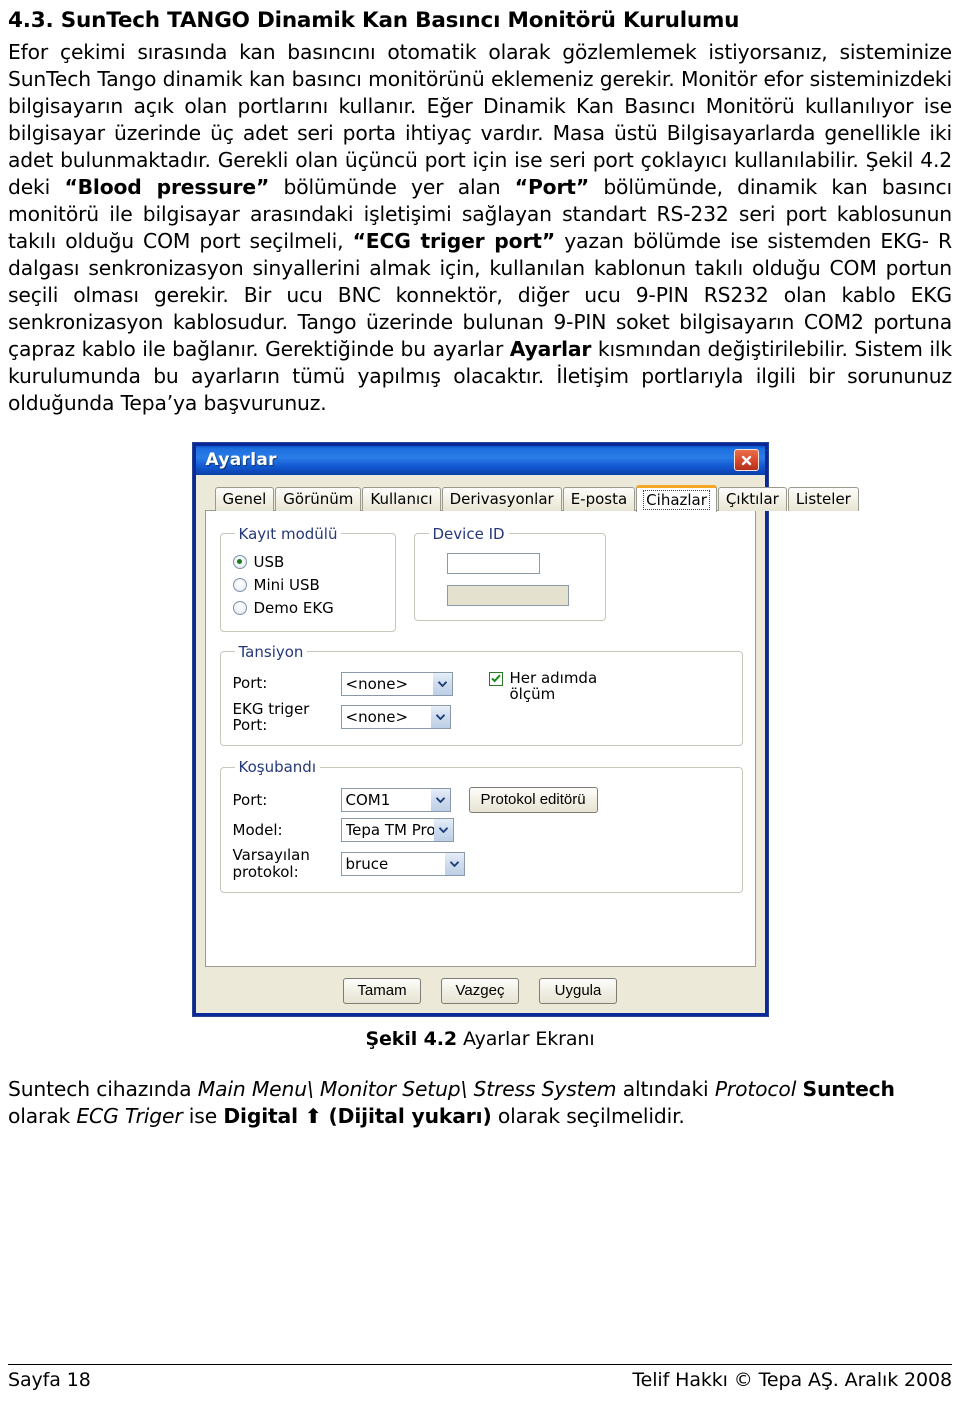 The height and width of the screenshot is (1405, 960). Describe the element at coordinates (129, 1115) in the screenshot. I see `trailer-italic-ecg-triger: ECG Triger` at that location.